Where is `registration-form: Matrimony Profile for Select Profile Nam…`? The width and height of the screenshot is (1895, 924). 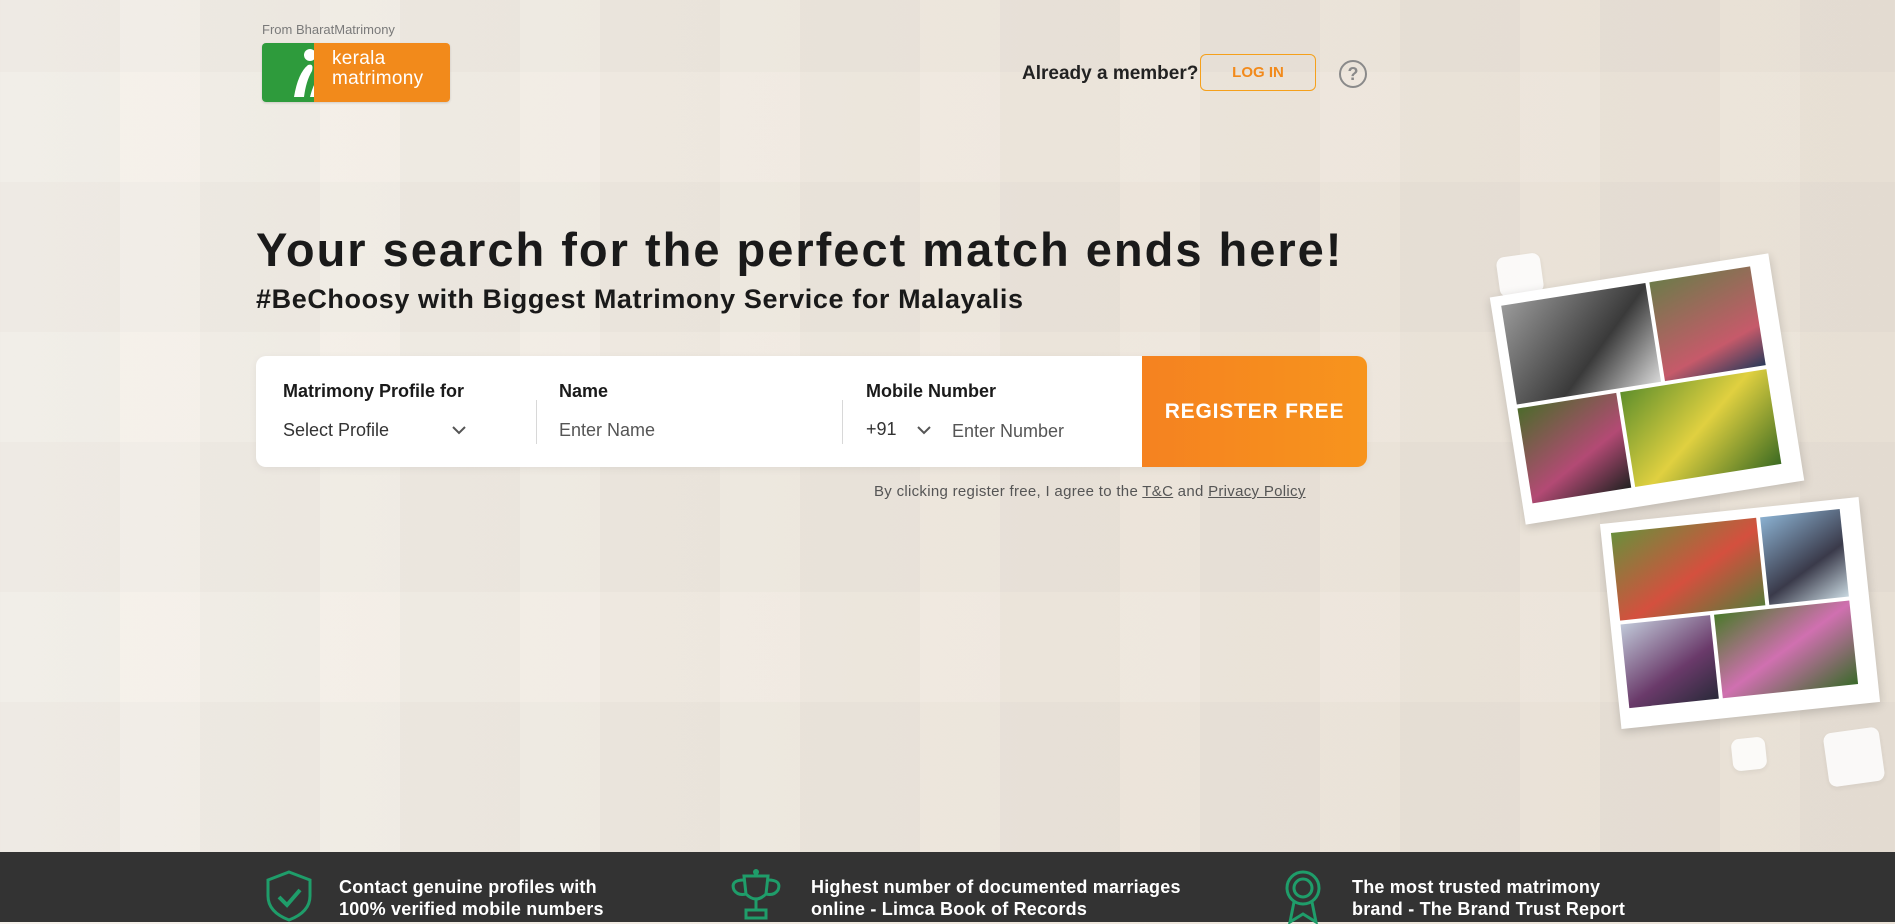
registration-form: Matrimony Profile for Select Profile Nam… is located at coordinates (811, 411).